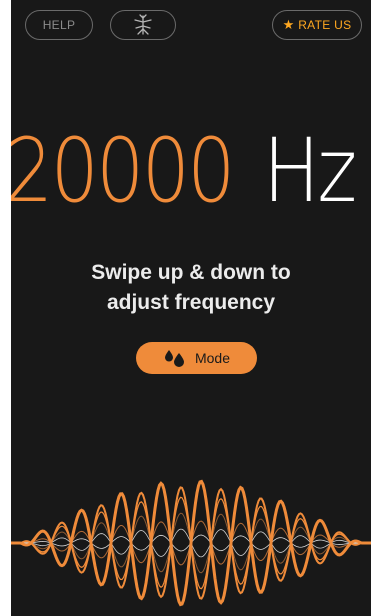 Image resolution: width=371 pixels, height=616 pixels. I want to click on rate-us-button: ★ RATE US, so click(317, 25).